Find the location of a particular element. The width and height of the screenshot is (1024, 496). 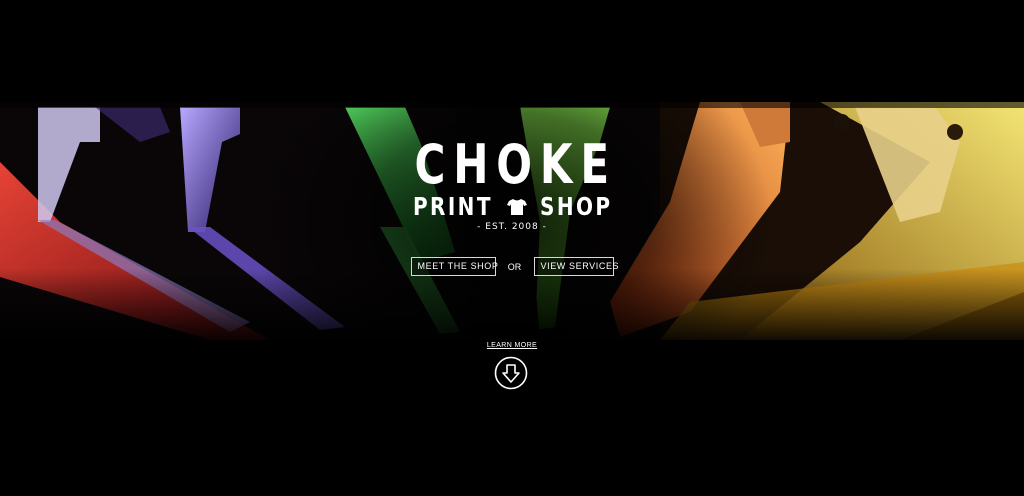

or-separator: OR is located at coordinates (514, 266).